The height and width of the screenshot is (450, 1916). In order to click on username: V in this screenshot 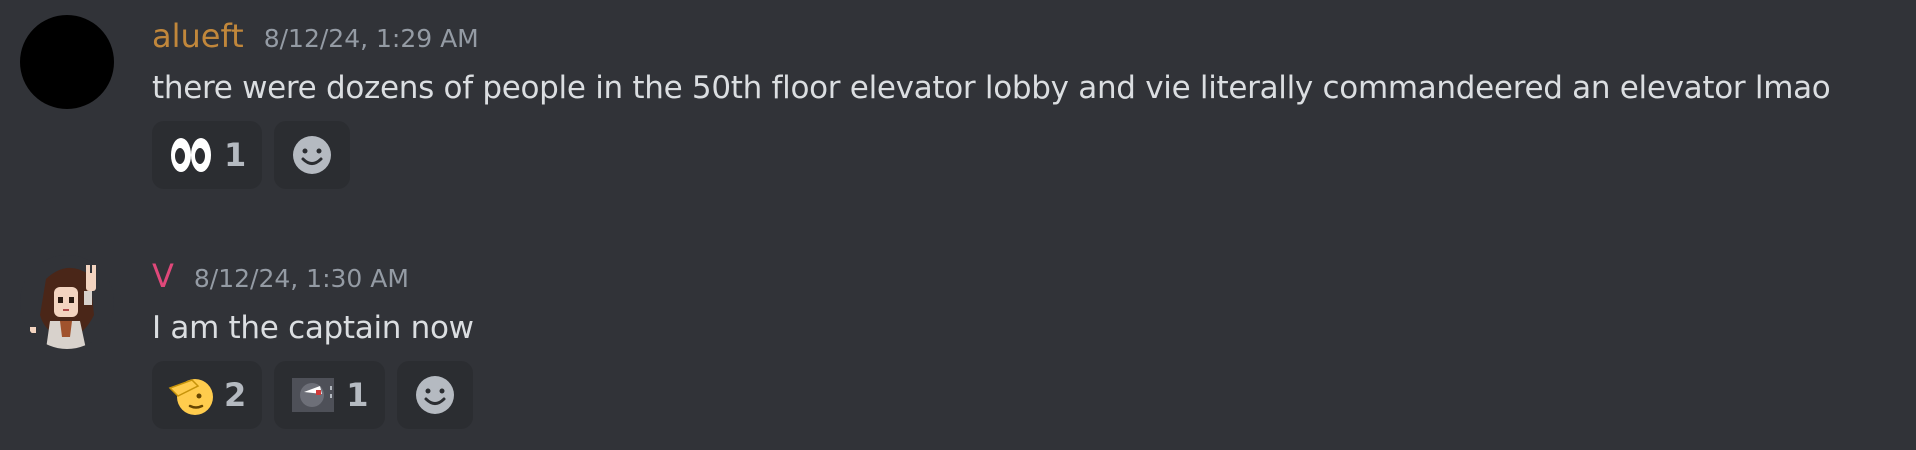, I will do `click(163, 276)`.